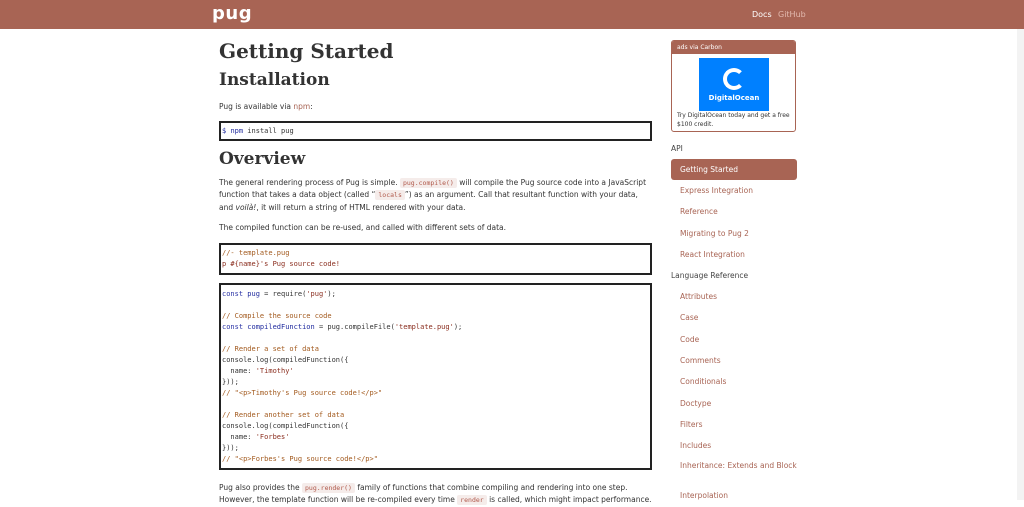 This screenshot has height=507, width=1024. What do you see at coordinates (390, 195) in the screenshot?
I see `inline-code: locals` at bounding box center [390, 195].